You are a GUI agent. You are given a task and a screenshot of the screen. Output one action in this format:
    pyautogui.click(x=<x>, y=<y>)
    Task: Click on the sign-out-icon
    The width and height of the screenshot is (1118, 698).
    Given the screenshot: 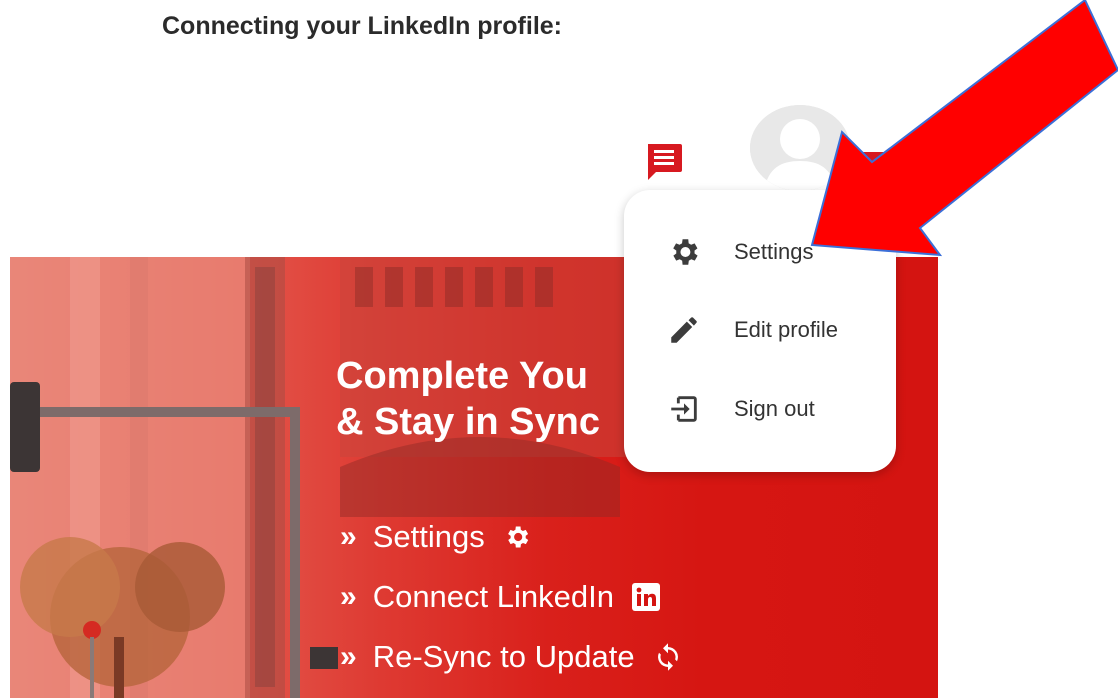 What is the action you would take?
    pyautogui.click(x=684, y=409)
    